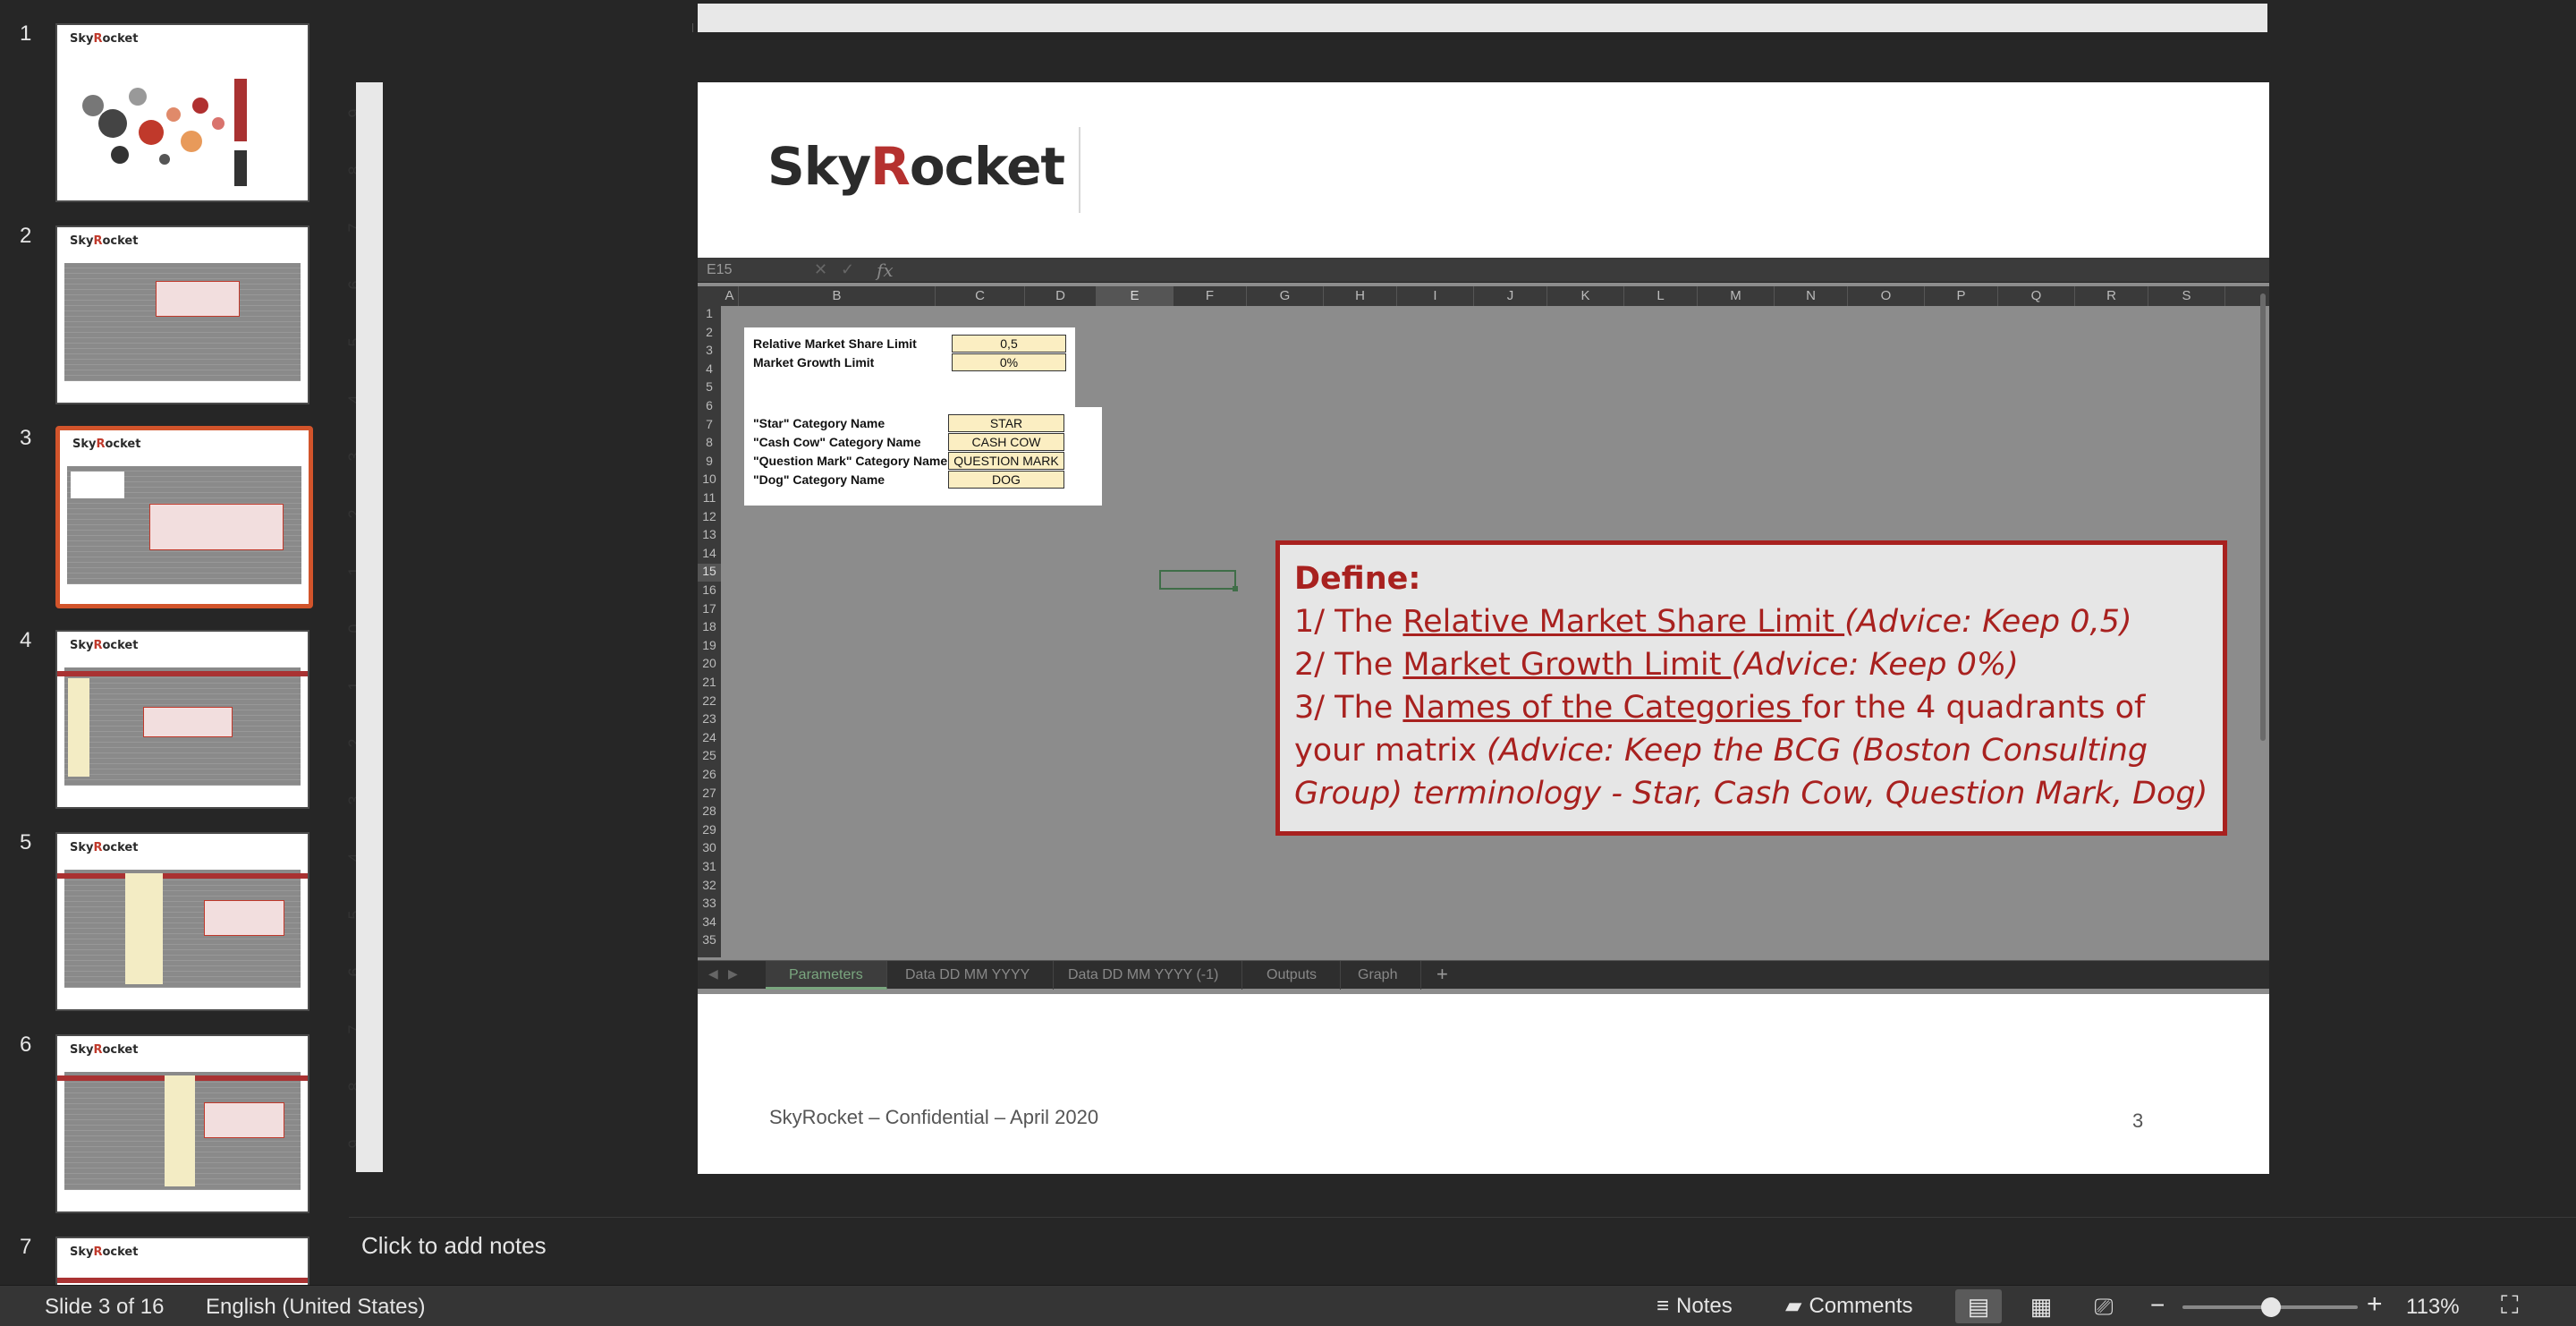 The height and width of the screenshot is (1326, 2576). Describe the element at coordinates (1135, 296) in the screenshot. I see `column-header: E` at that location.